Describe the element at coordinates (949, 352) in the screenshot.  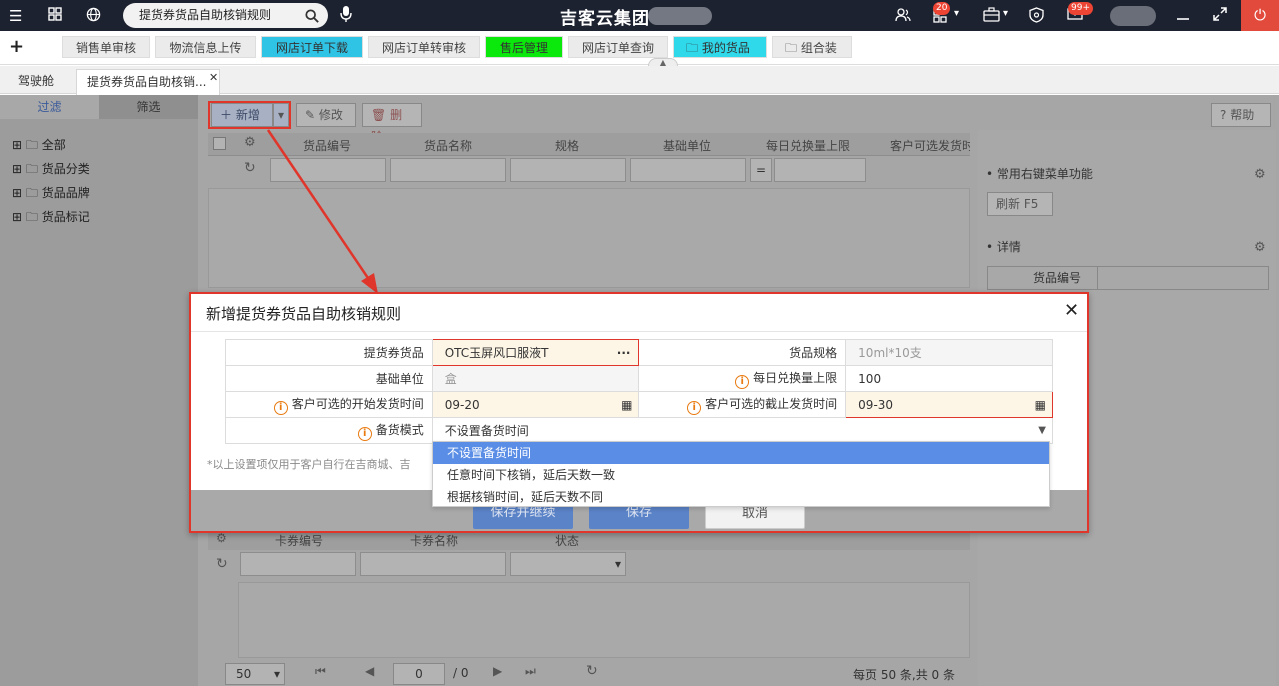
I see `spec-value: 10ml*10支` at that location.